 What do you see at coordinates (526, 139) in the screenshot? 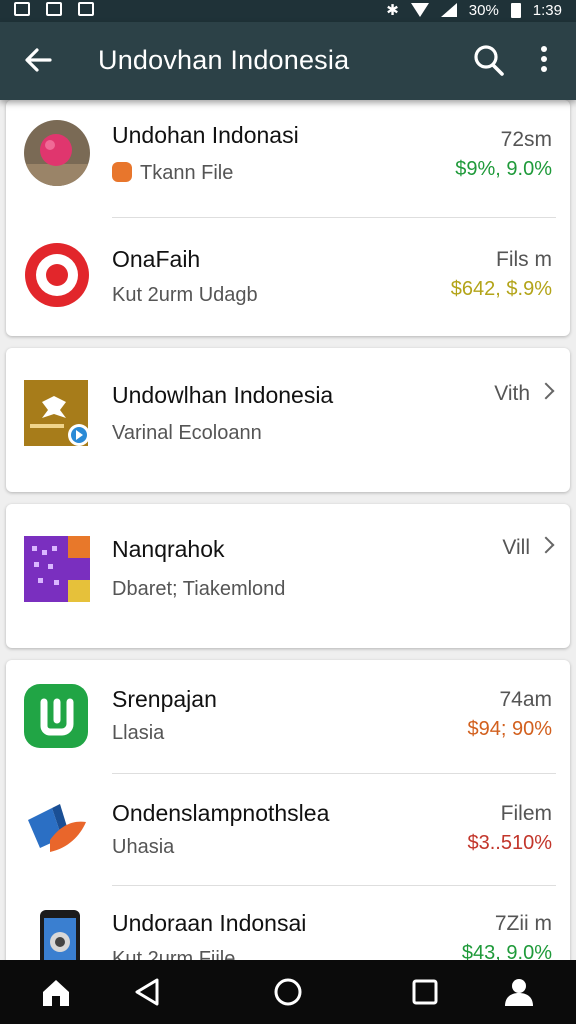
I see `item-meta: 72sm` at bounding box center [526, 139].